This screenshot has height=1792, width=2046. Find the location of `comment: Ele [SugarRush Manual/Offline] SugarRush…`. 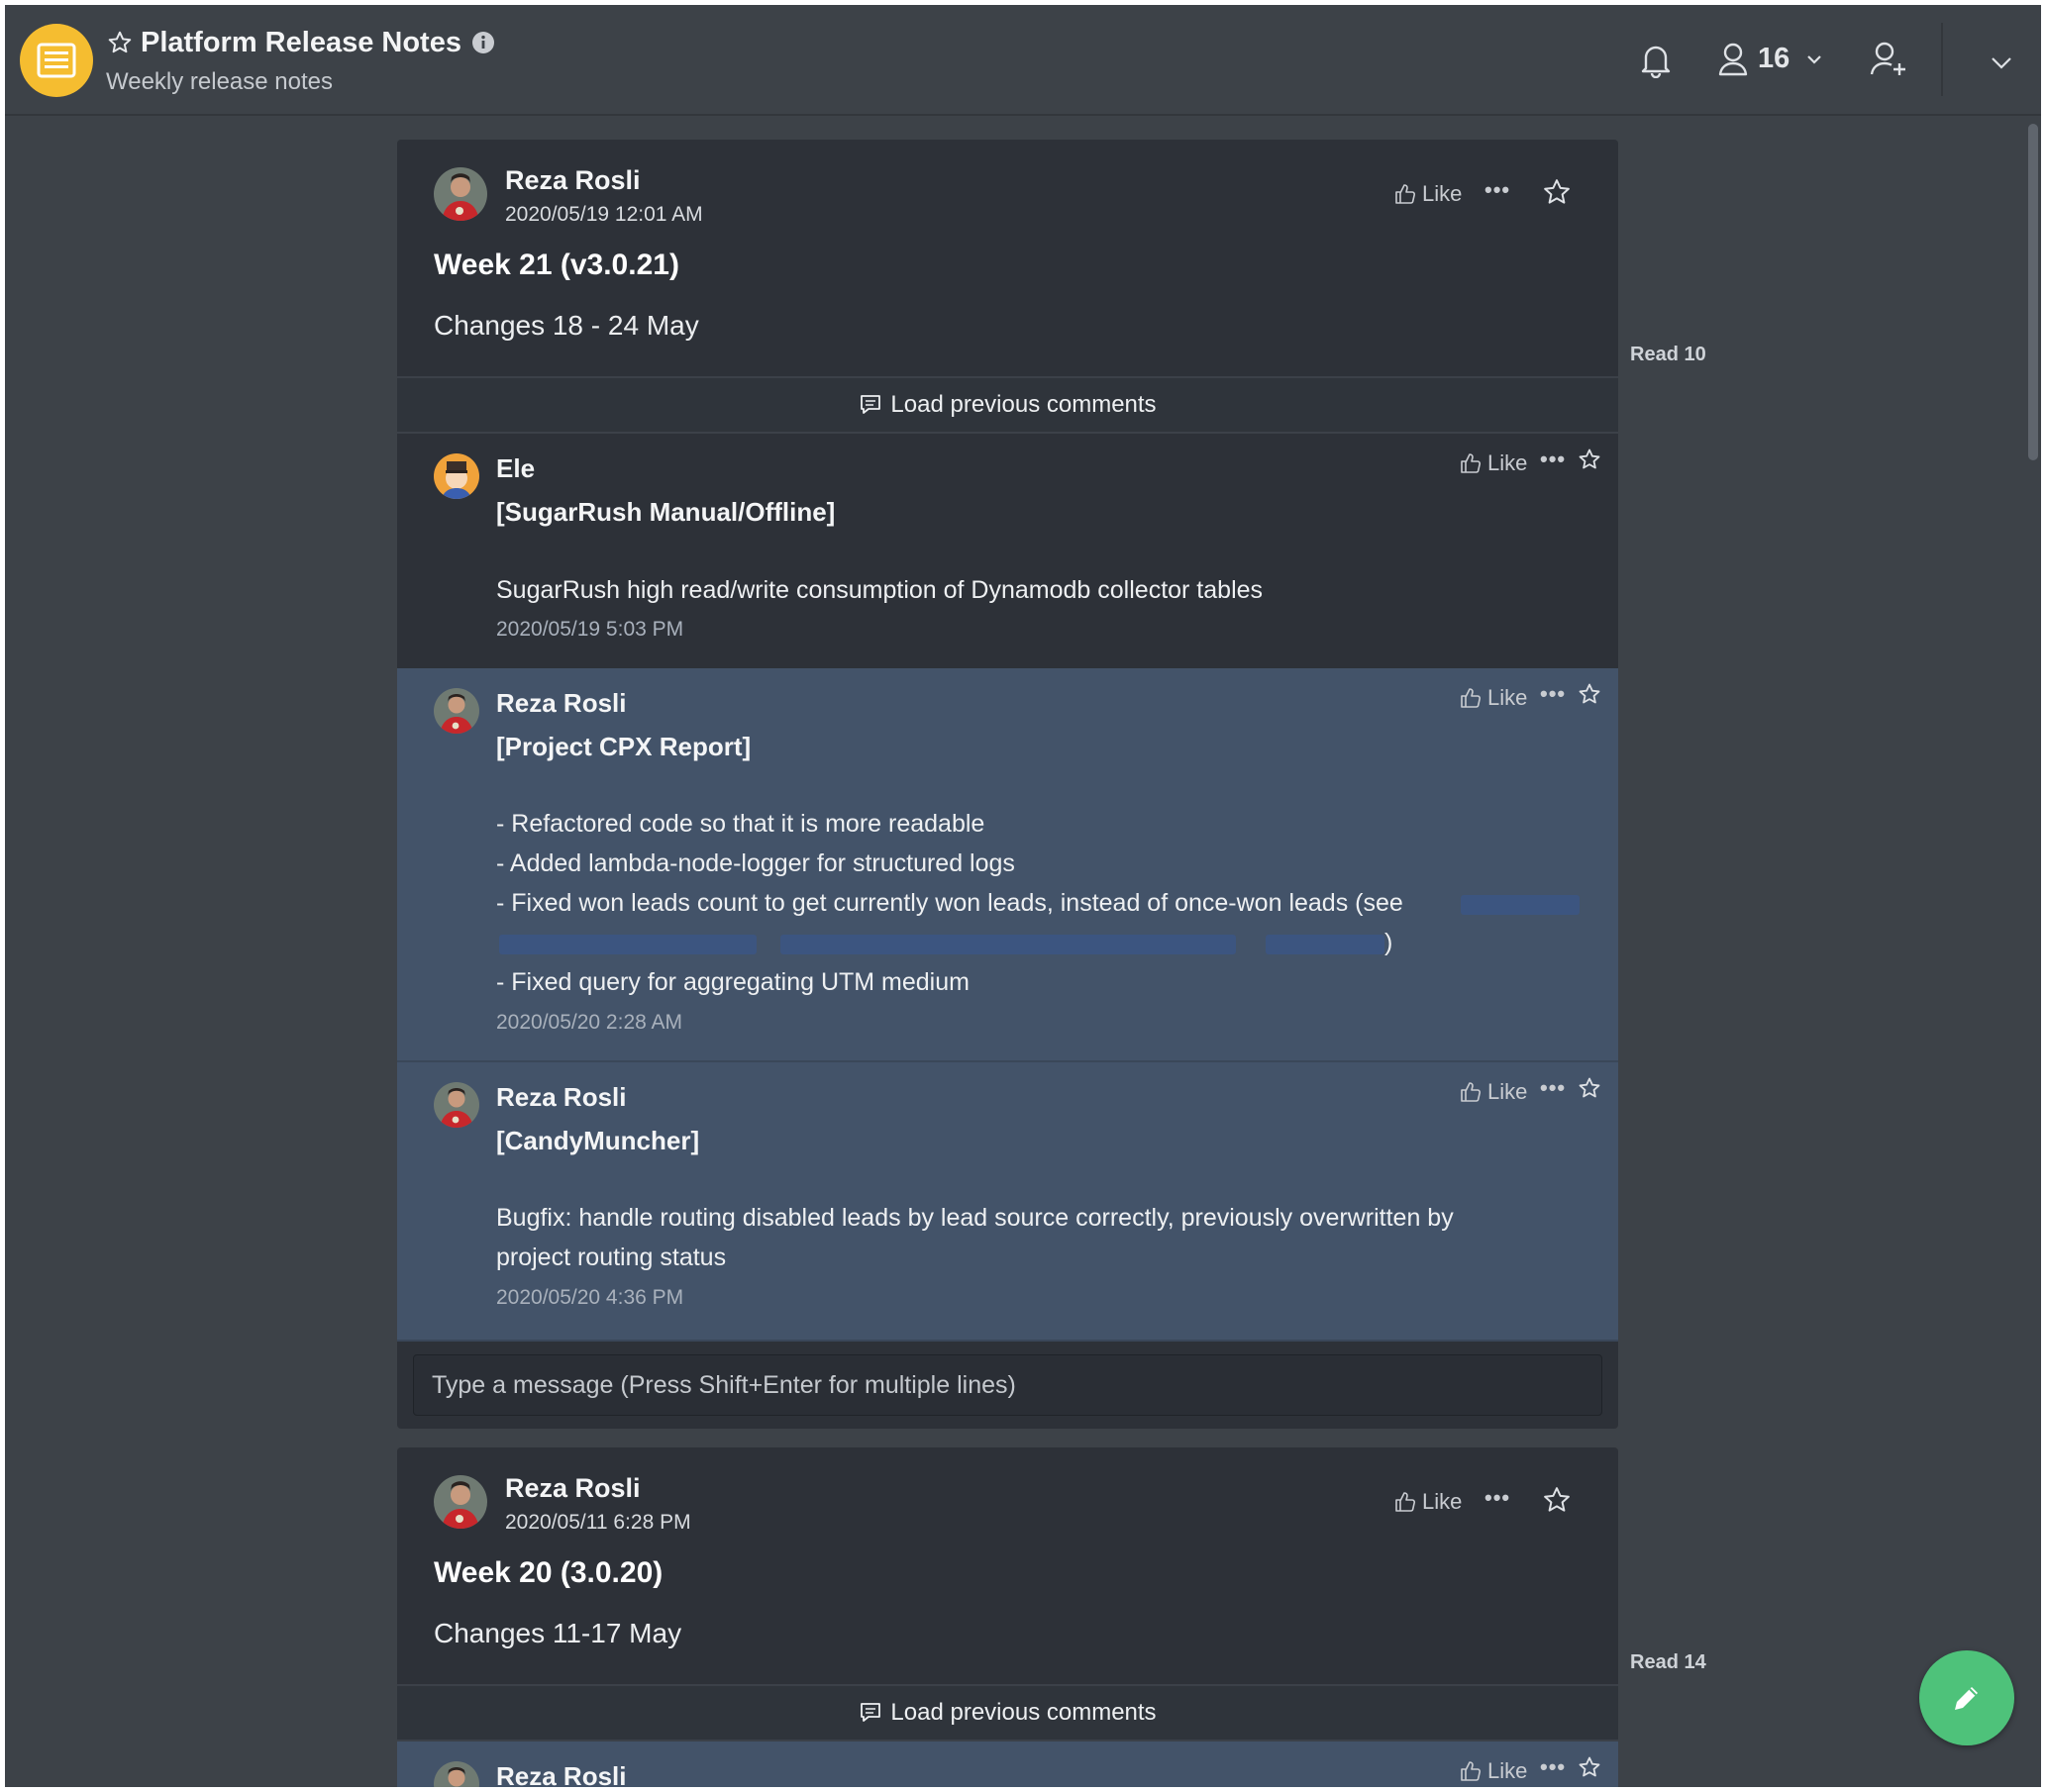

comment: Ele [SugarRush Manual/Offline] SugarRush… is located at coordinates (1007, 551).